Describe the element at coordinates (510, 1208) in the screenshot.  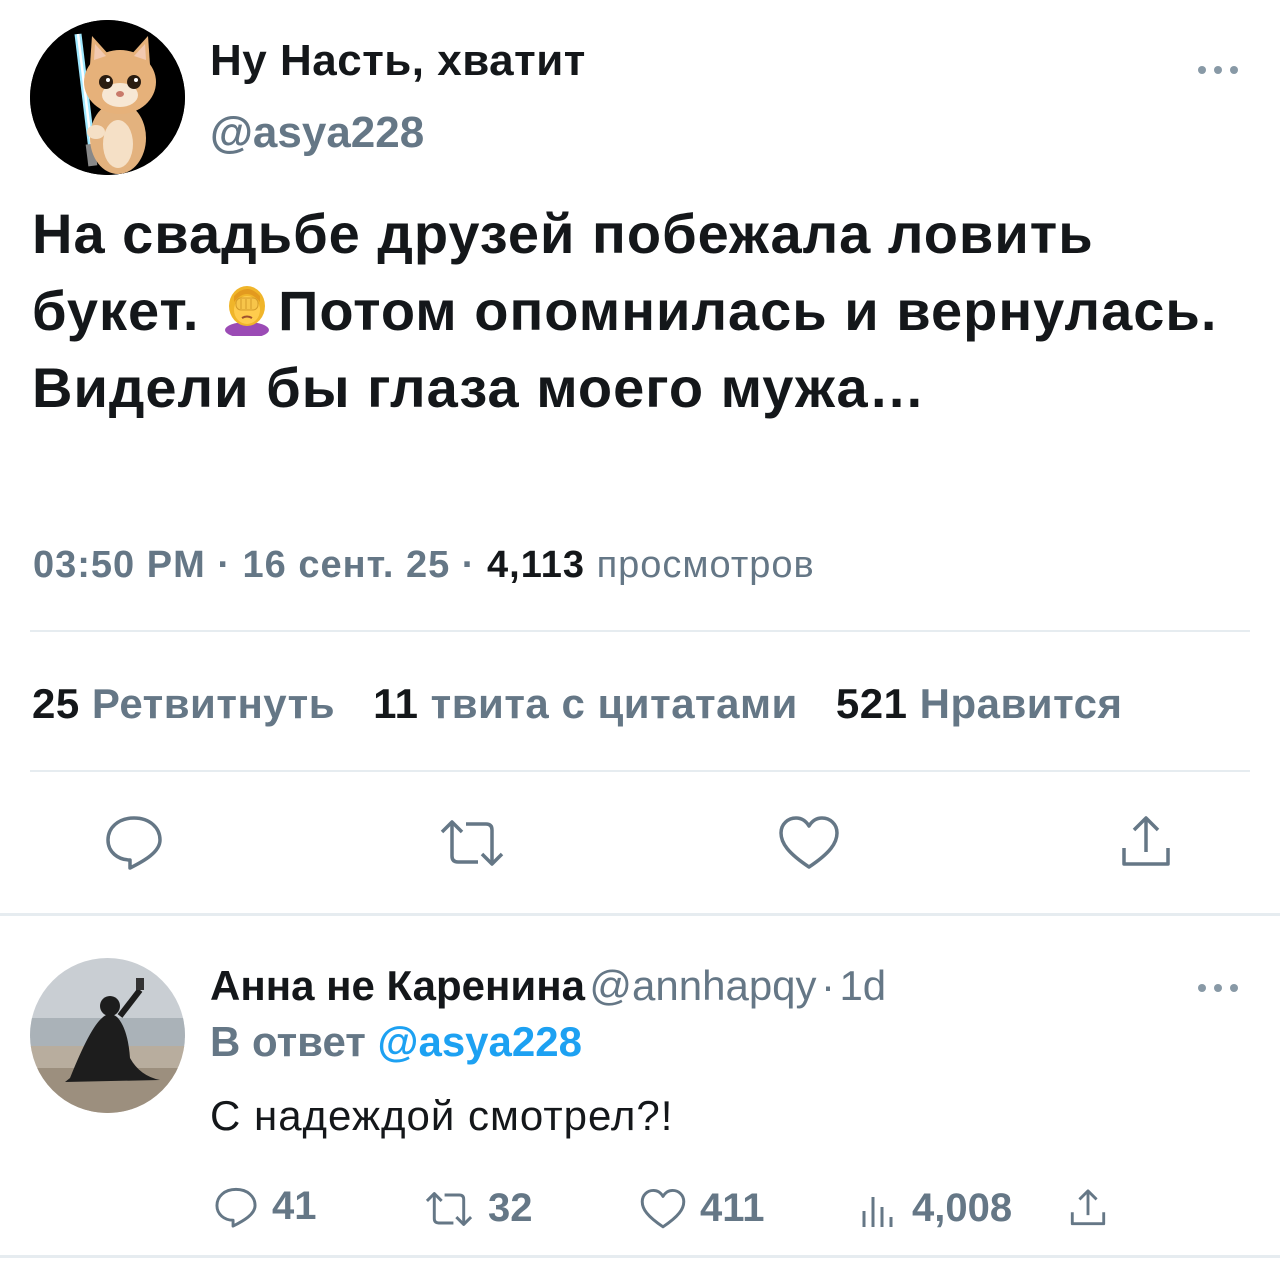
I see `reply-retweets-count: 32` at that location.